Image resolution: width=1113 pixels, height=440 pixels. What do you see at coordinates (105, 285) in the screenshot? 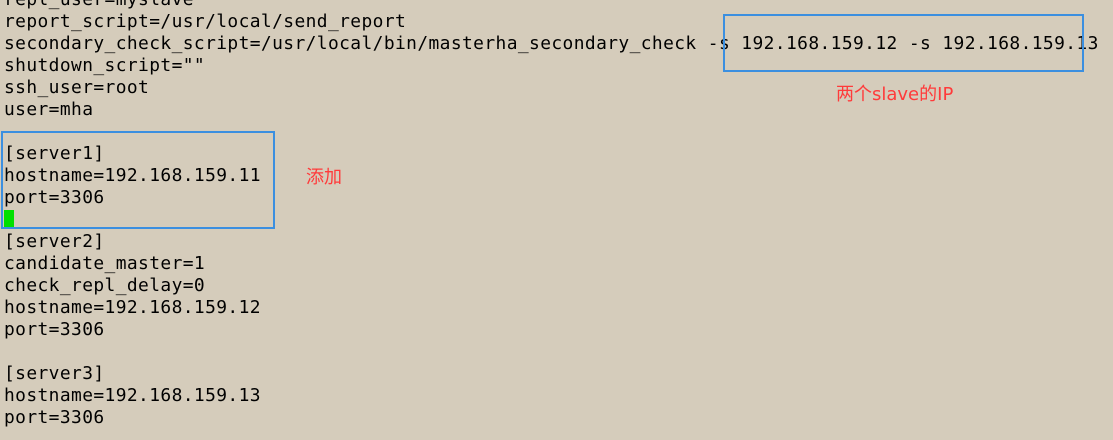
I see `config-line-server2-check-repl-delay: check_repl_delay=0` at bounding box center [105, 285].